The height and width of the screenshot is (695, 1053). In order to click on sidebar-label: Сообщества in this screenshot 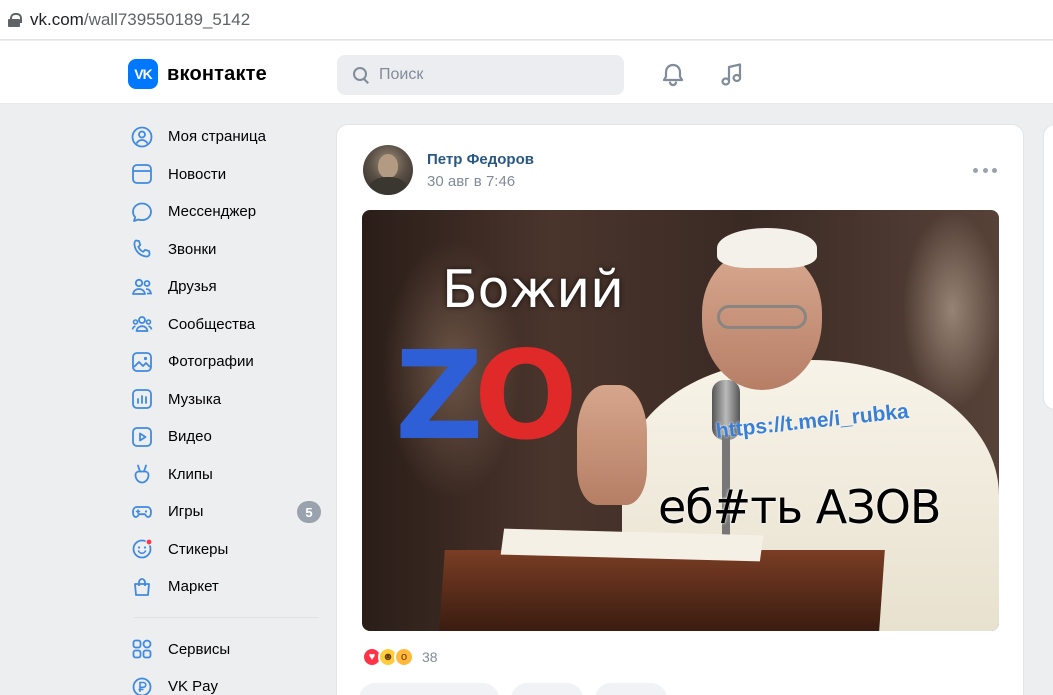, I will do `click(212, 324)`.